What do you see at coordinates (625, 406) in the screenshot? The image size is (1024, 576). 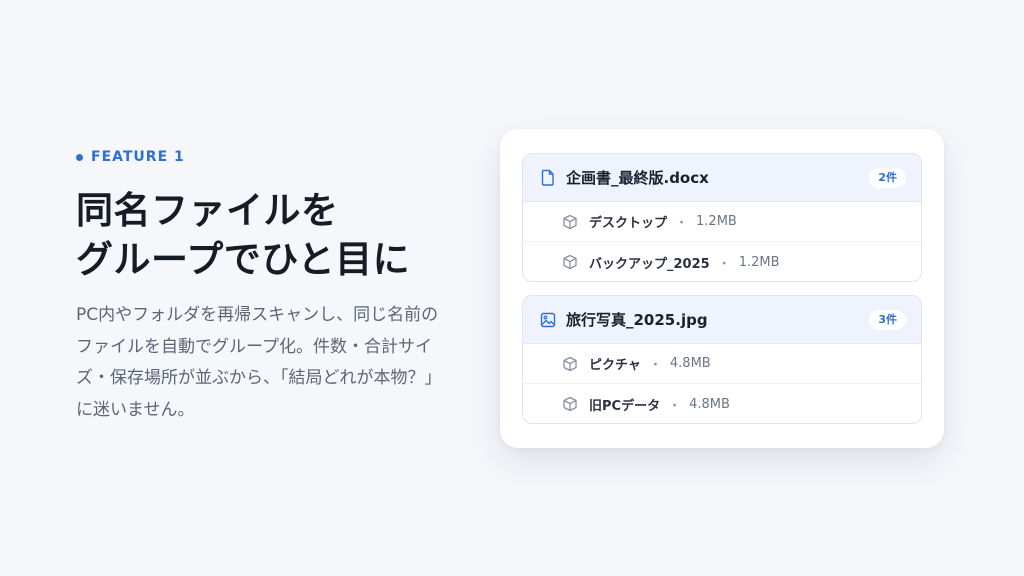 I see `location-name: 旧PCデータ` at bounding box center [625, 406].